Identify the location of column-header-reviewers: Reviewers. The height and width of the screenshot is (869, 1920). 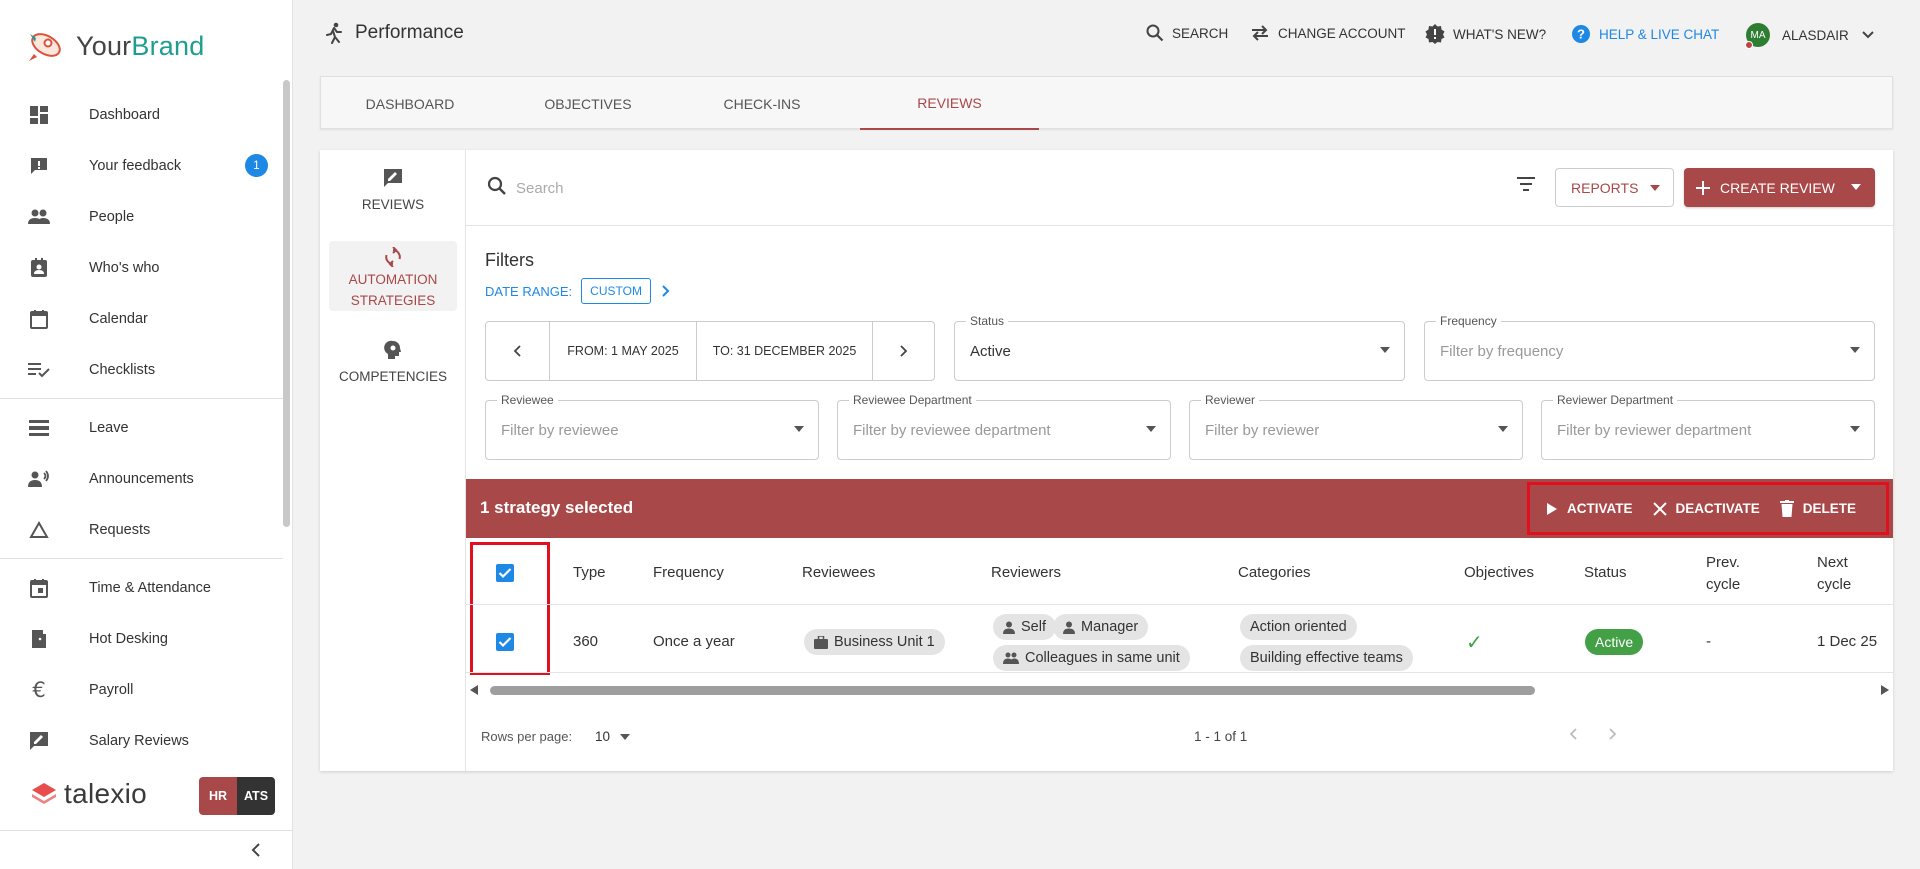
(1026, 572).